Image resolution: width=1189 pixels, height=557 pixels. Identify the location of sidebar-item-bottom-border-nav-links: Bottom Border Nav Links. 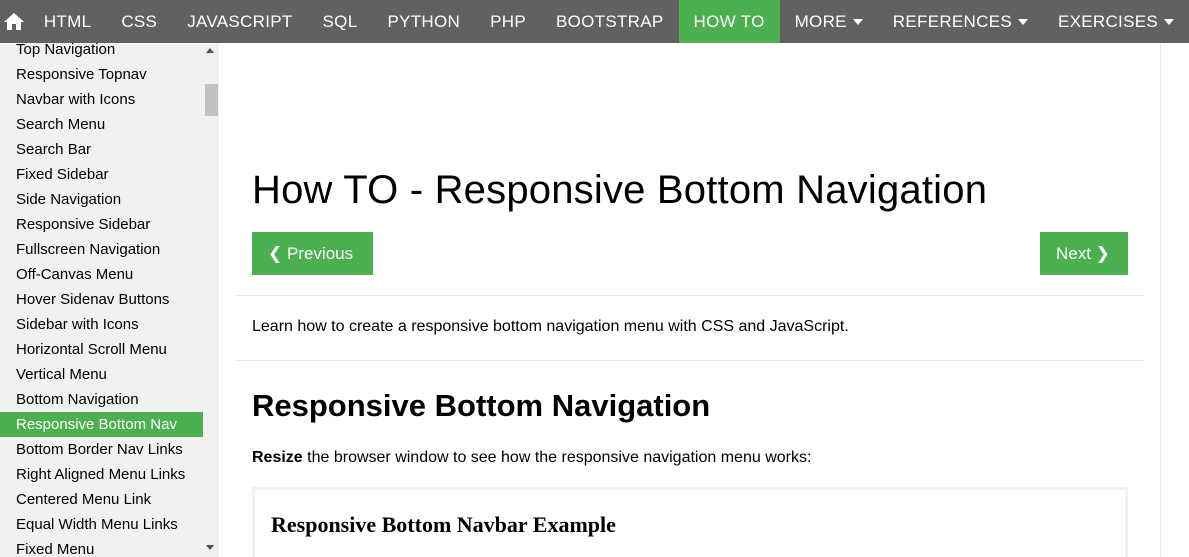
(101, 449).